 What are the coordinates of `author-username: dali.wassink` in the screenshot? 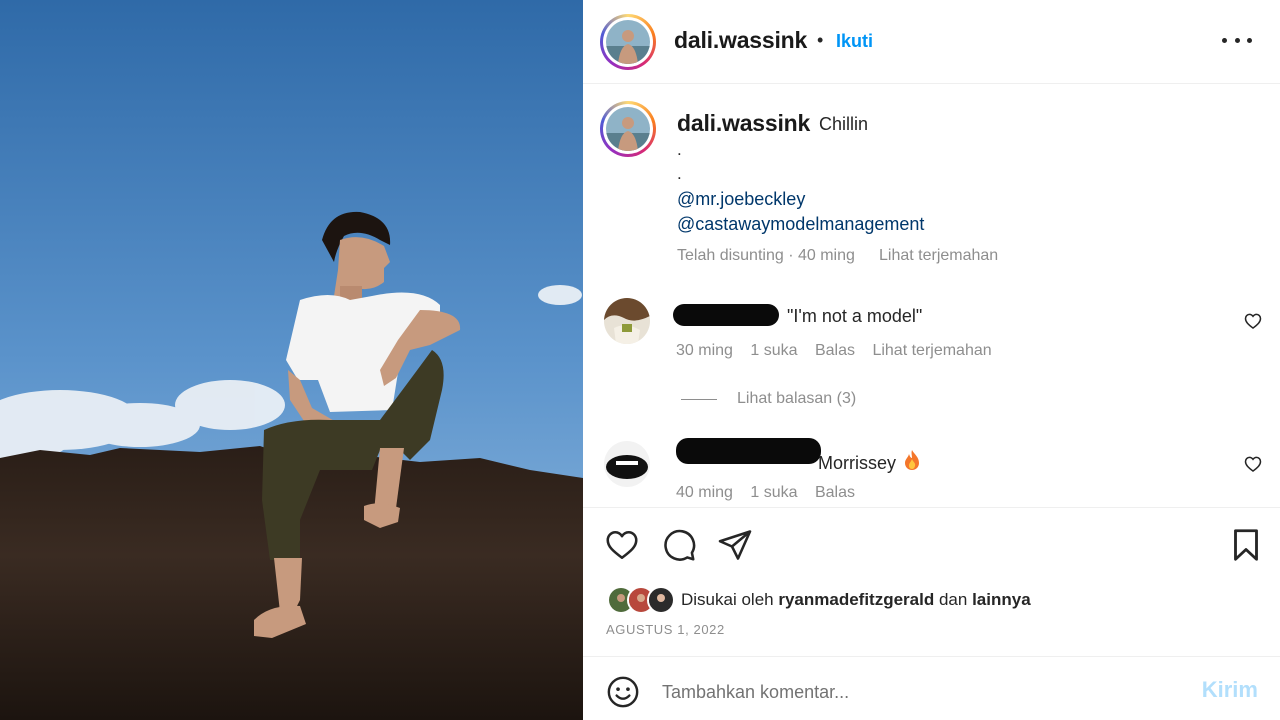 It's located at (740, 40).